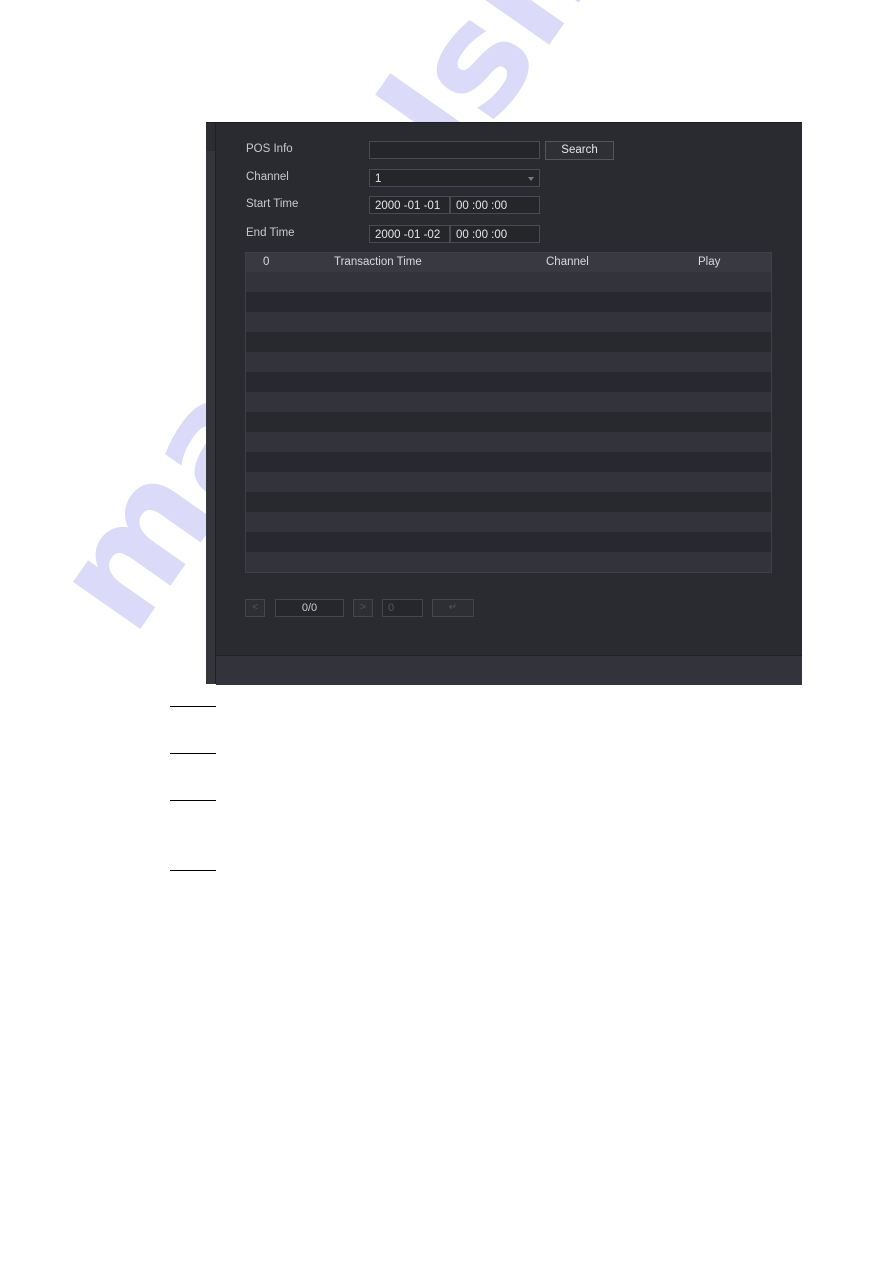  I want to click on start-date-input: 2000 -01 -01, so click(409, 205).